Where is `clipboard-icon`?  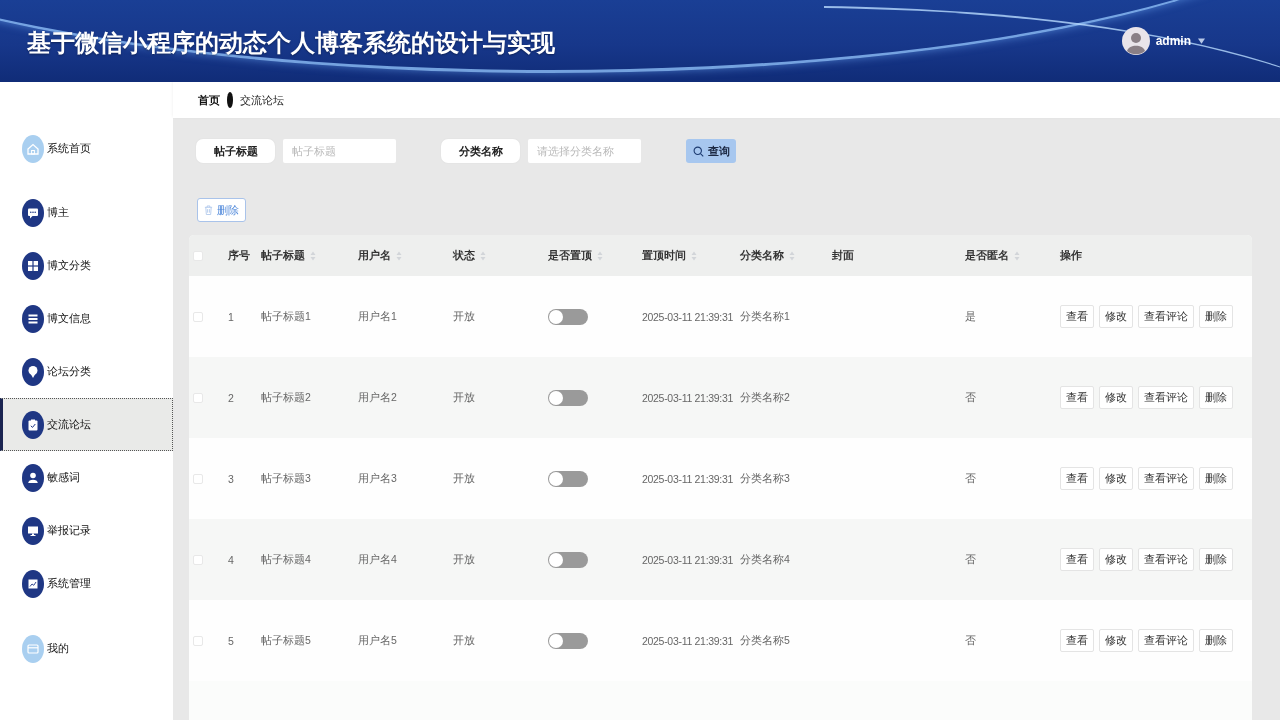
clipboard-icon is located at coordinates (33, 424).